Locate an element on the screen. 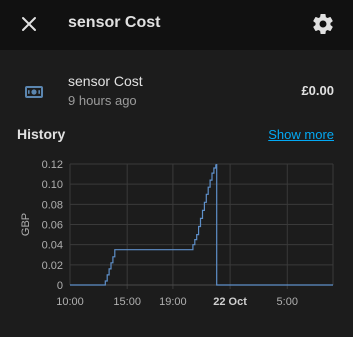 The image size is (353, 337). entity-name: sensor Cost is located at coordinates (105, 81).